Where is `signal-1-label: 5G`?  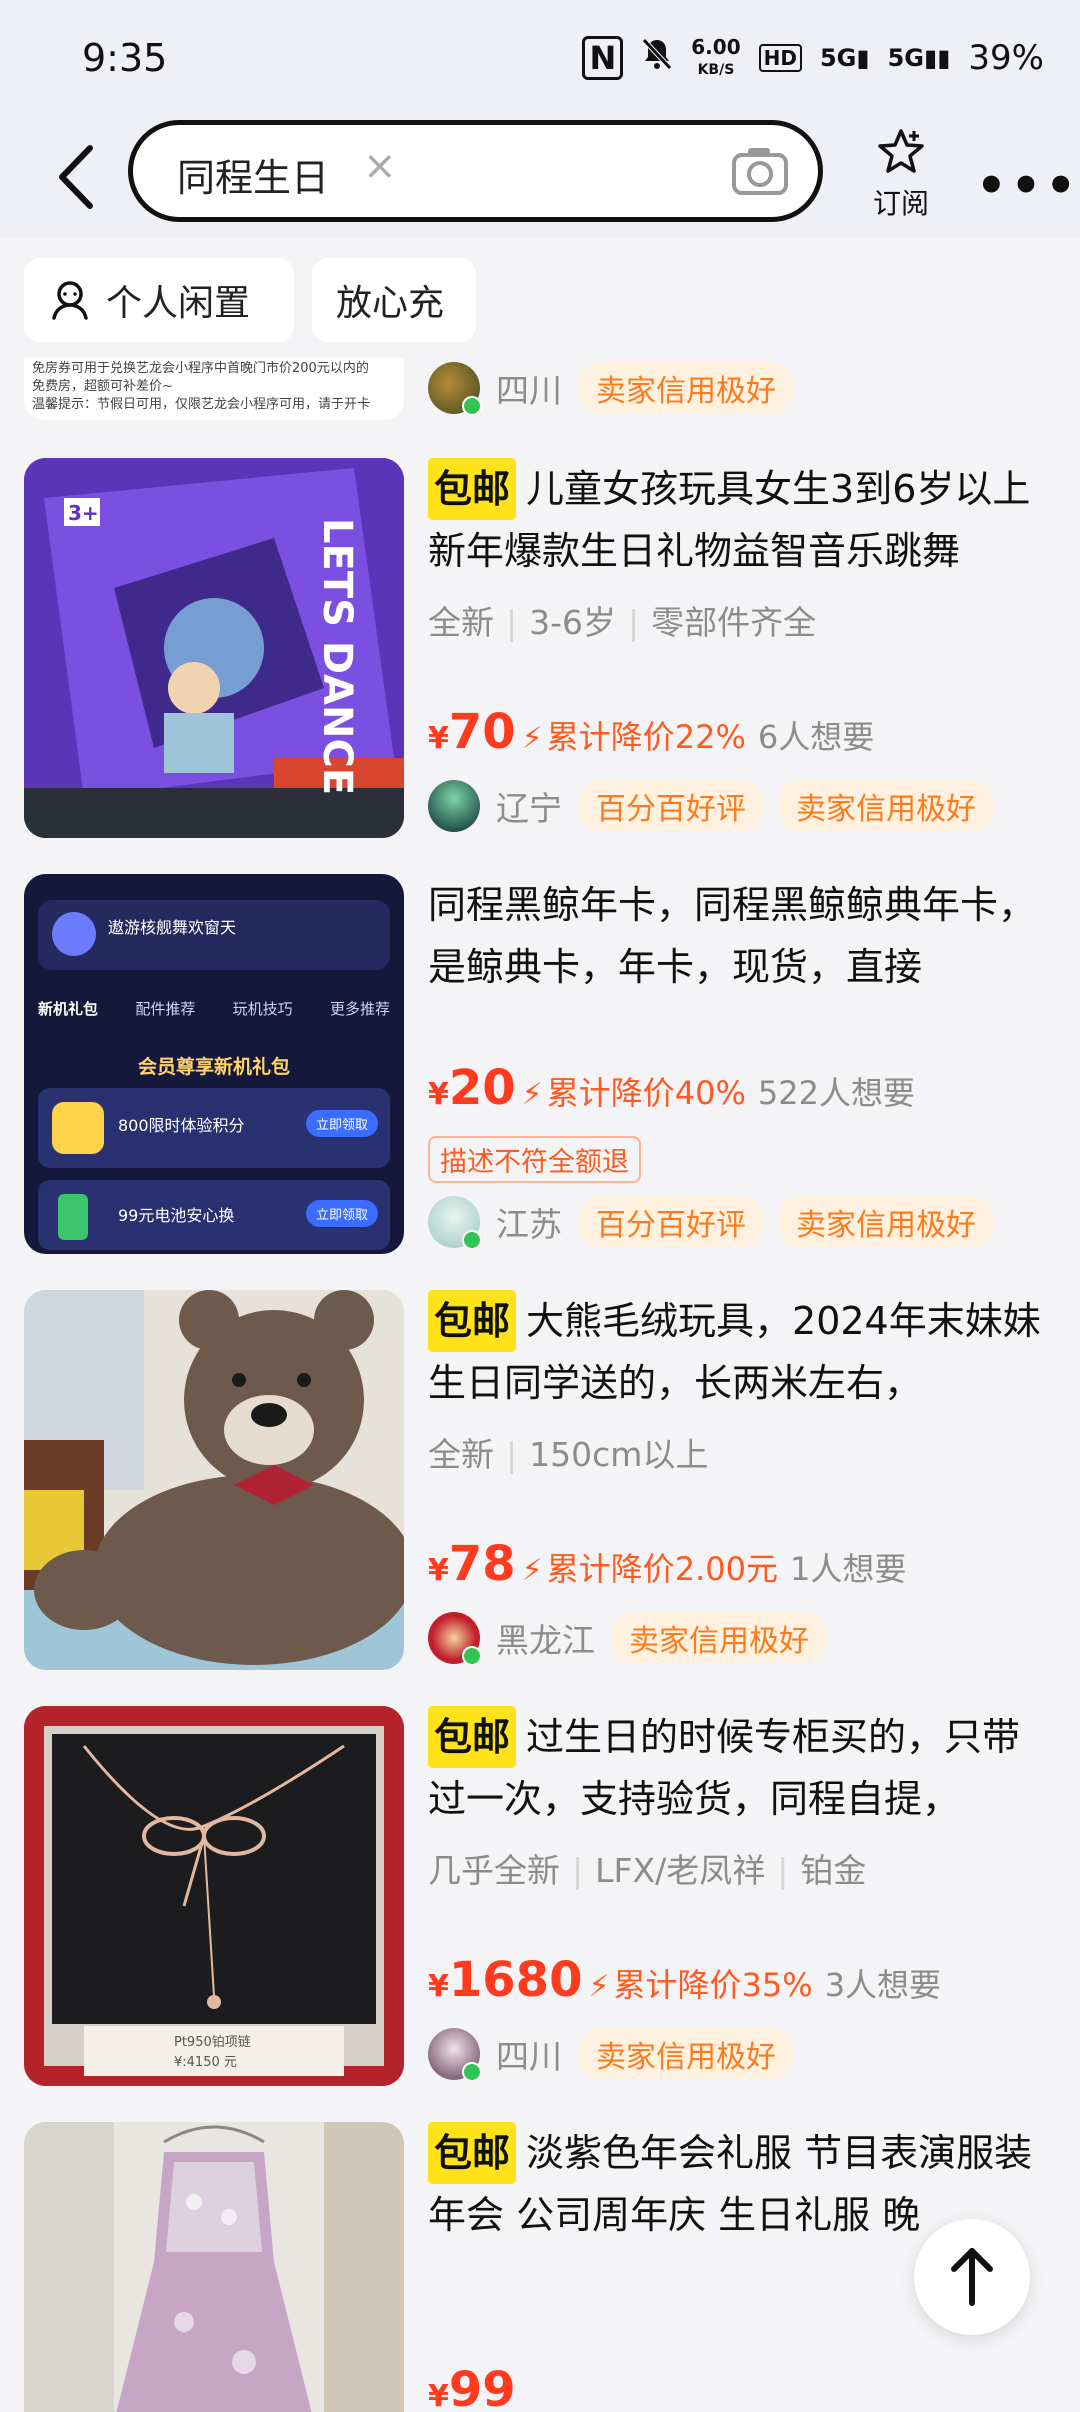
signal-1-label: 5G is located at coordinates (838, 58).